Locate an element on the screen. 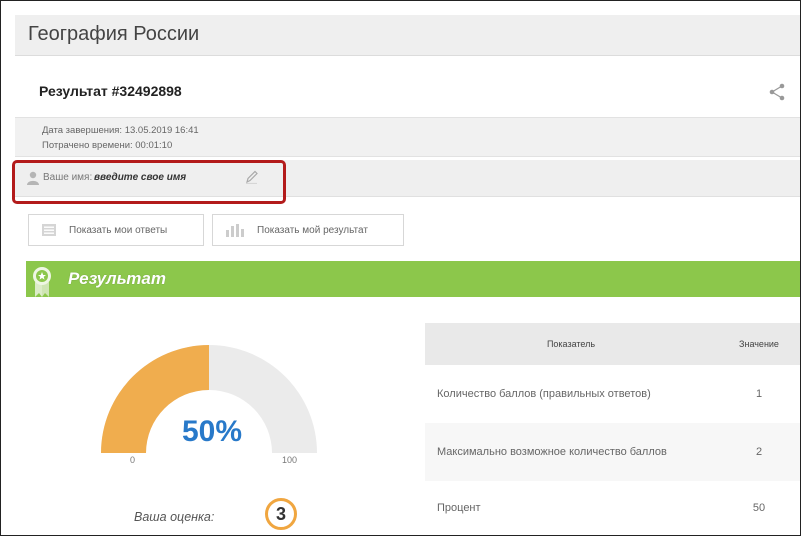 The height and width of the screenshot is (536, 801). table-header-row: Показатель Значение is located at coordinates (612, 344).